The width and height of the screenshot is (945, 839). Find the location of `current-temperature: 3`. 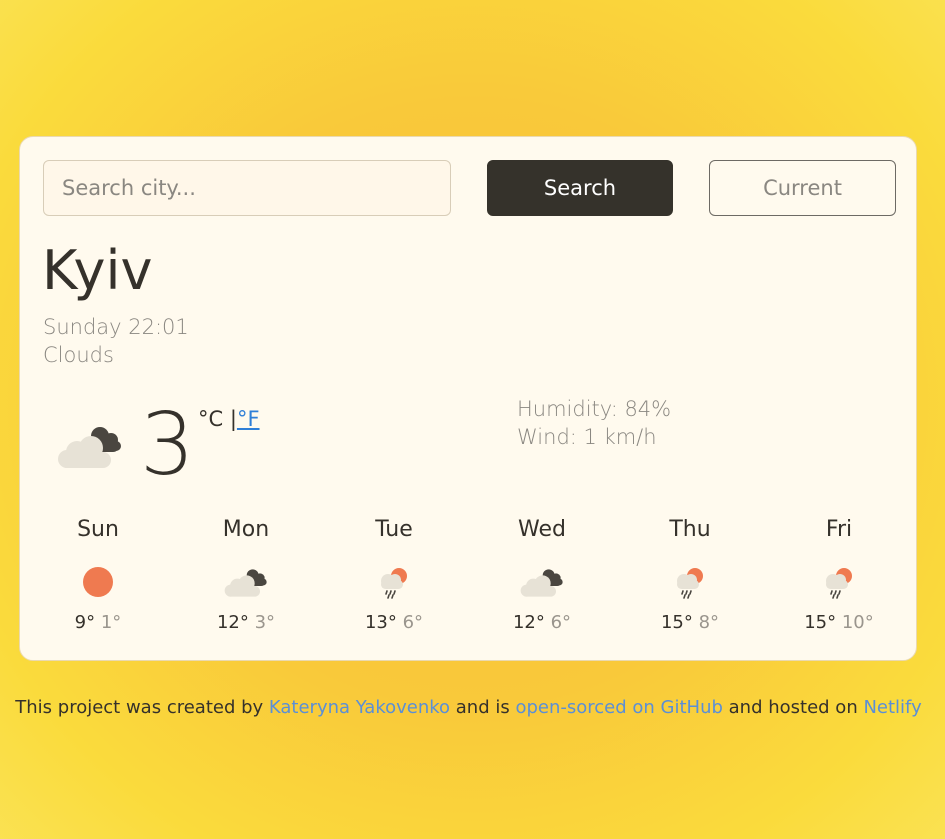

current-temperature: 3 is located at coordinates (167, 445).